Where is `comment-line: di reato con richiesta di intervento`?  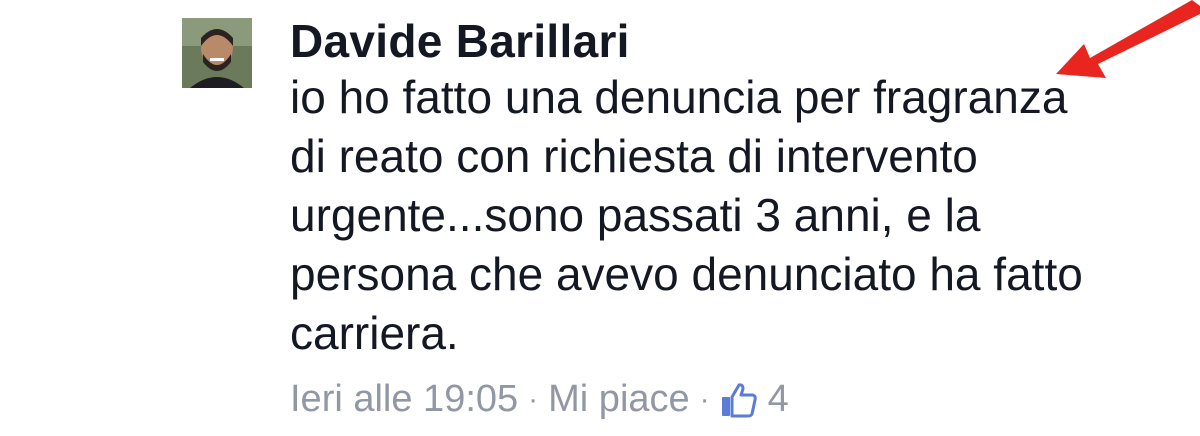
comment-line: di reato con richiesta di intervento is located at coordinates (634, 156).